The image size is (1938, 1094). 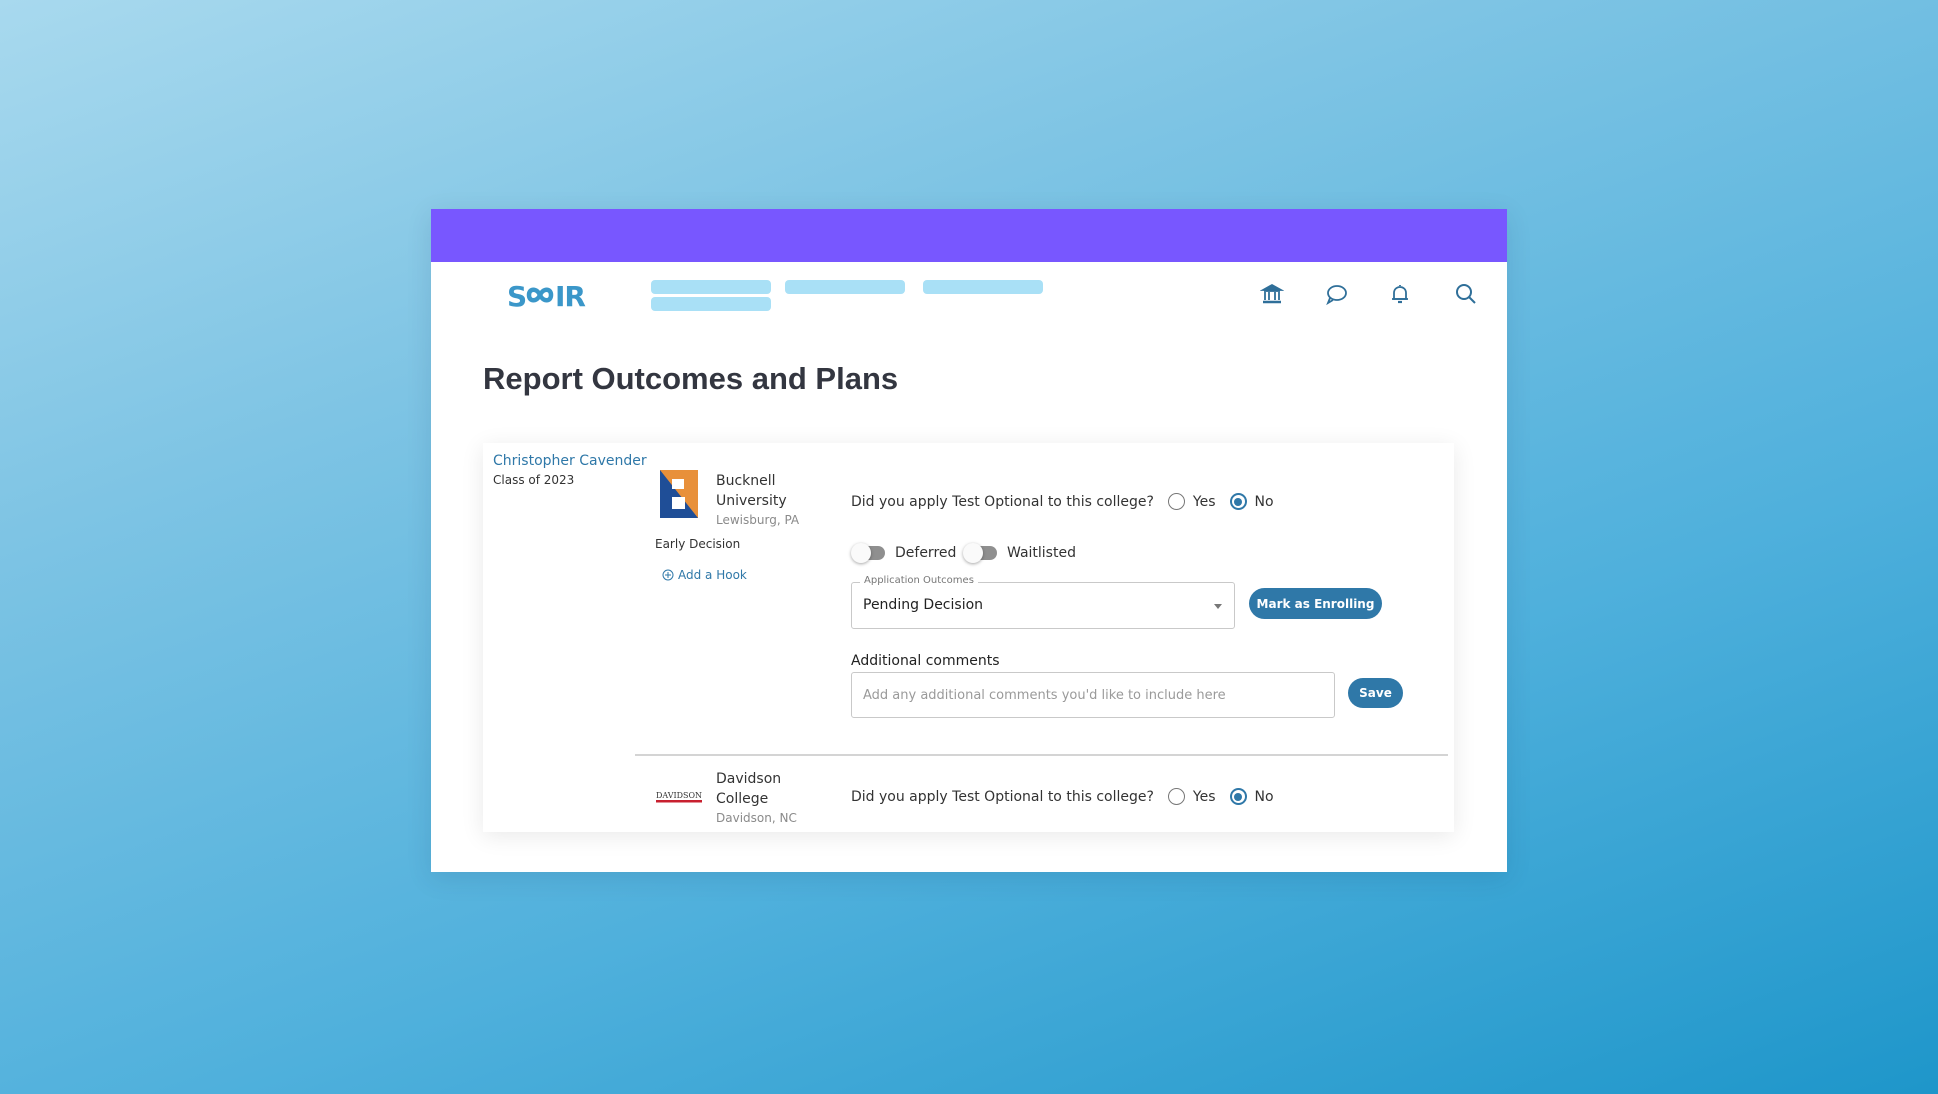 What do you see at coordinates (1336, 294) in the screenshot?
I see `chat-icon` at bounding box center [1336, 294].